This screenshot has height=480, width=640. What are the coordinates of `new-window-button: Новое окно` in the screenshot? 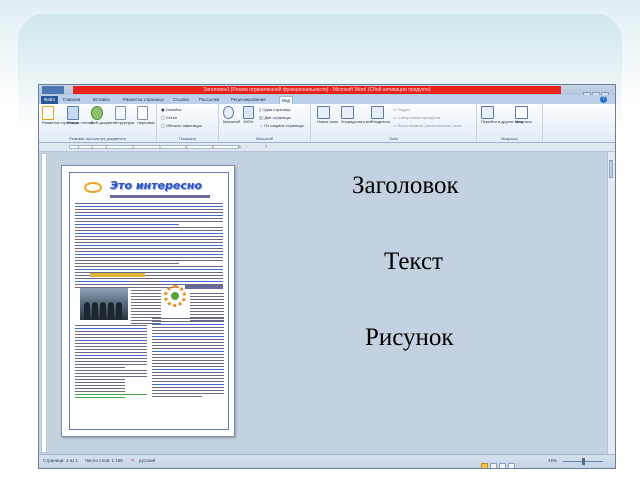 It's located at (327, 115).